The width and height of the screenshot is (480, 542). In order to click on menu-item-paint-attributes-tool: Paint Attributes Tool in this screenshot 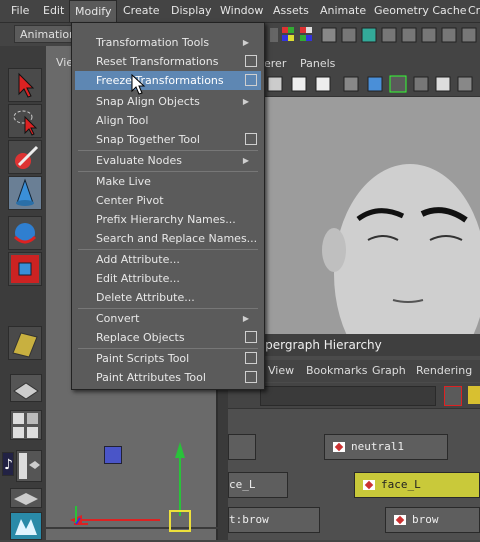, I will do `click(168, 377)`.